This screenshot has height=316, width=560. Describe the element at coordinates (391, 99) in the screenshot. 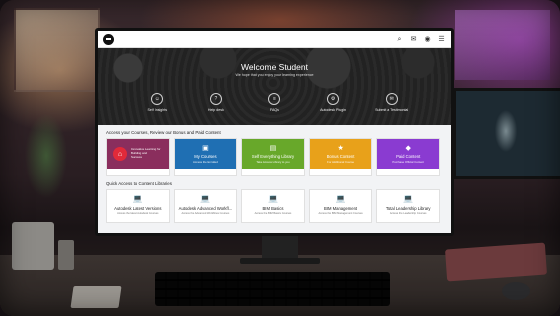

I see `testimonial-icon: ✉` at that location.